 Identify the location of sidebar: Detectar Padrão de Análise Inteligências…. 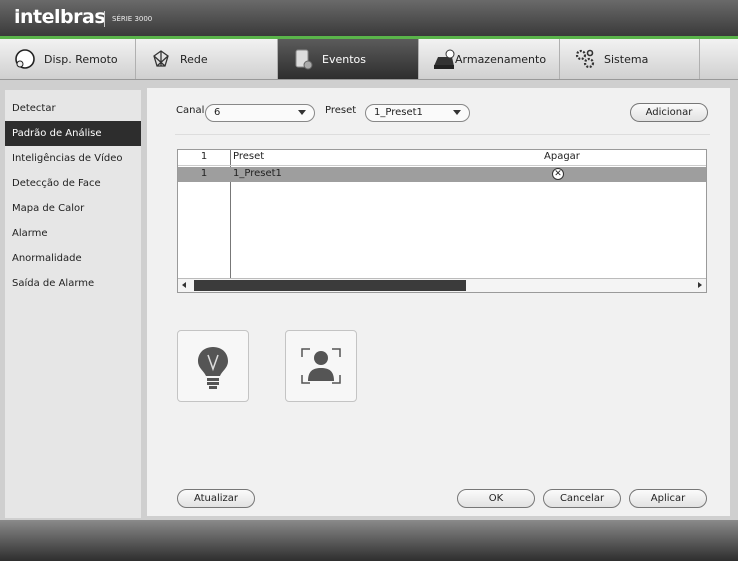
(73, 304).